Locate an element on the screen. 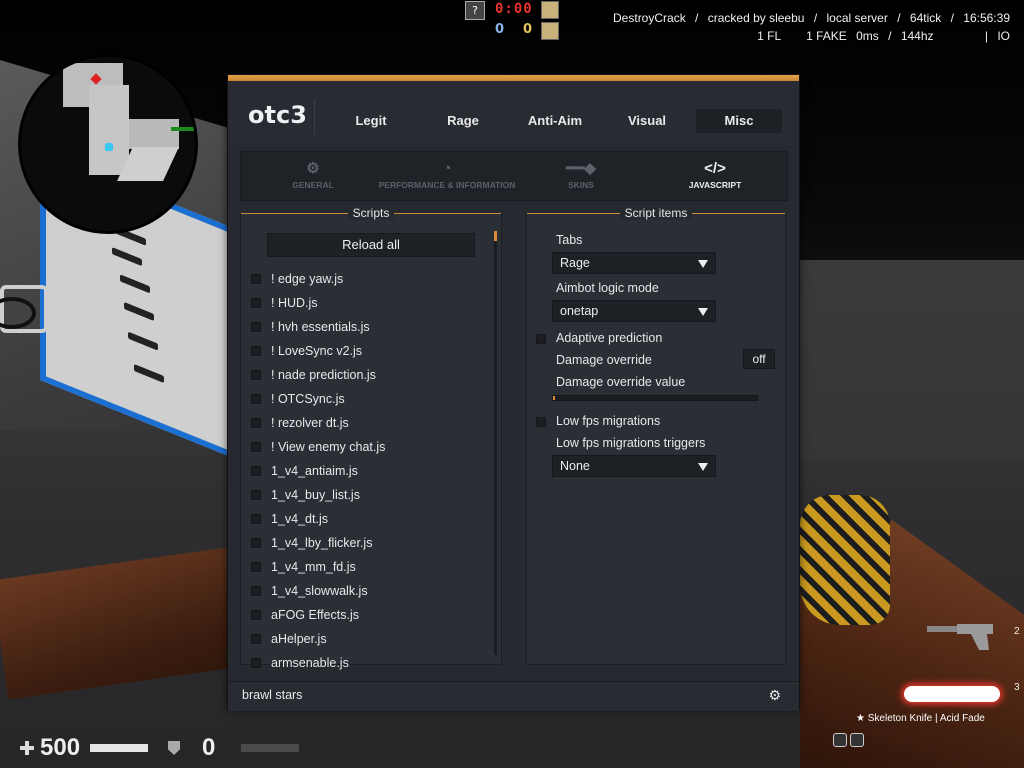  footer-text: brawl stars is located at coordinates (272, 695).